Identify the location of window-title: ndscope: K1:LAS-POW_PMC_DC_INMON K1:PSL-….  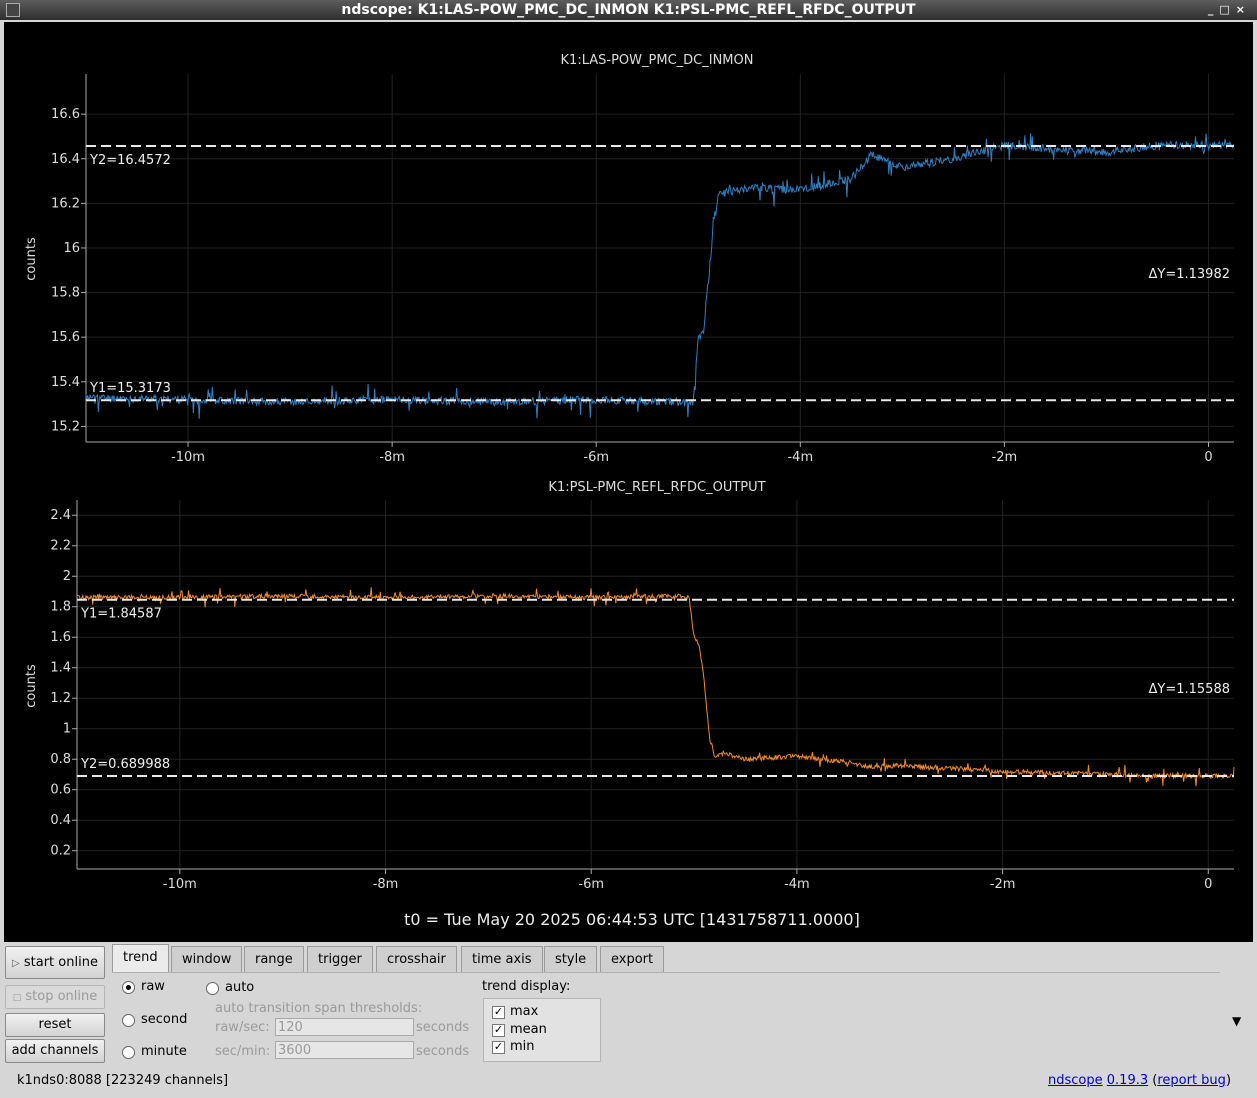
(628, 10).